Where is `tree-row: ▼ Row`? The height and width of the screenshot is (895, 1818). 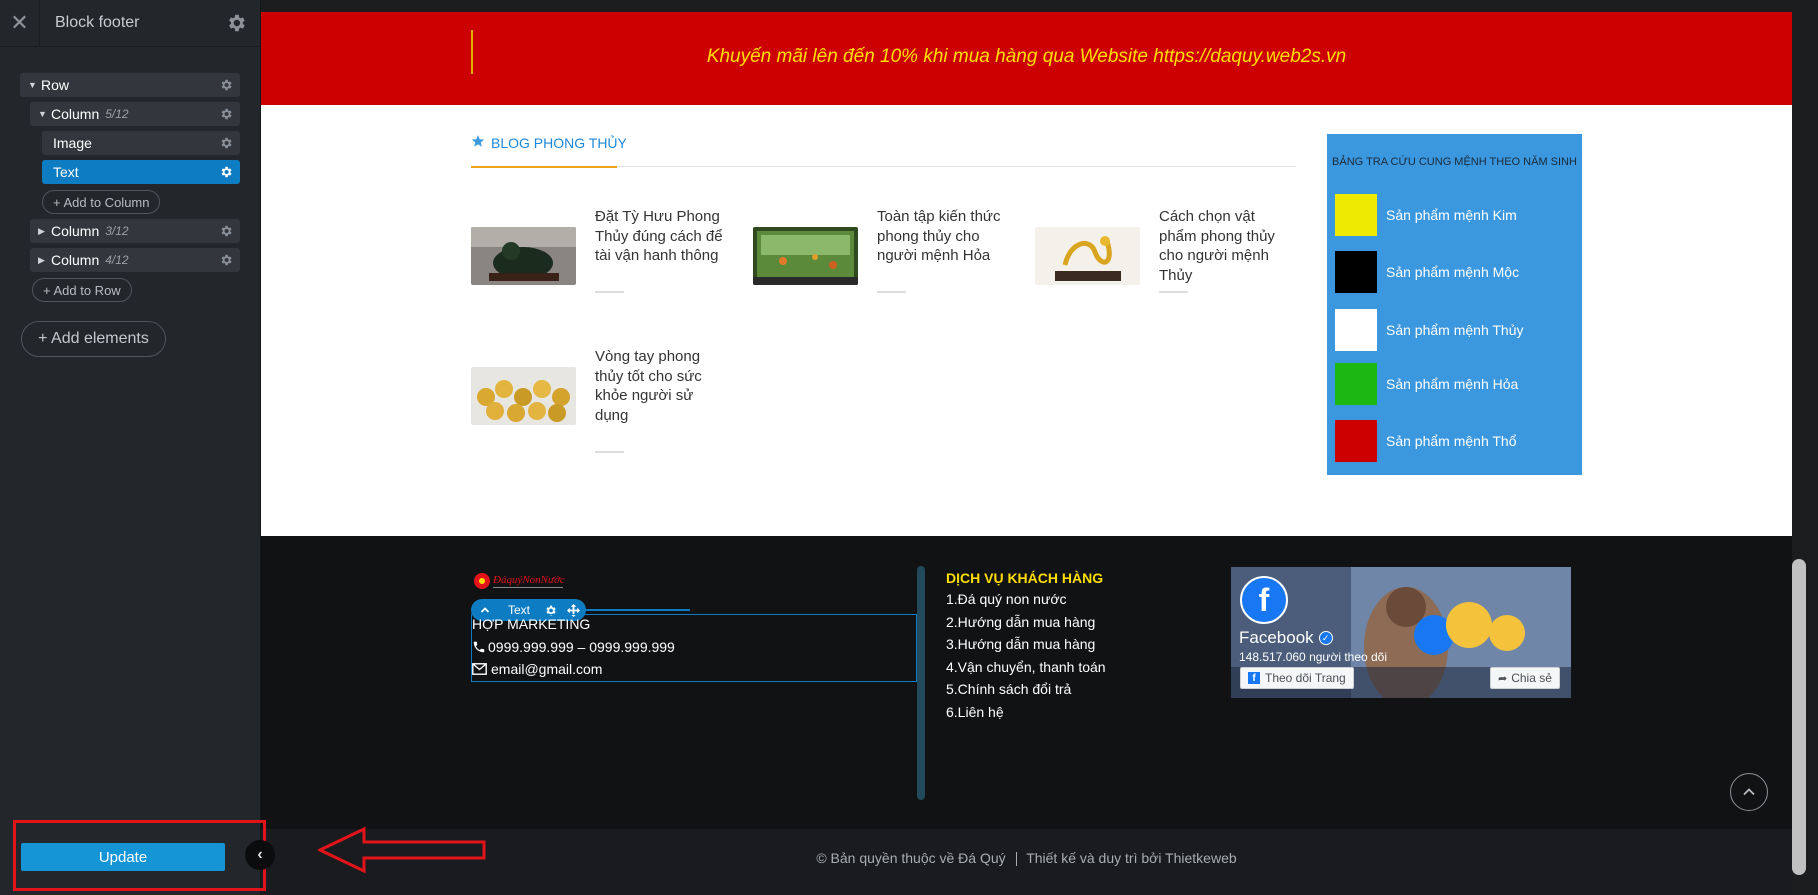
tree-row: ▼ Row is located at coordinates (130, 85).